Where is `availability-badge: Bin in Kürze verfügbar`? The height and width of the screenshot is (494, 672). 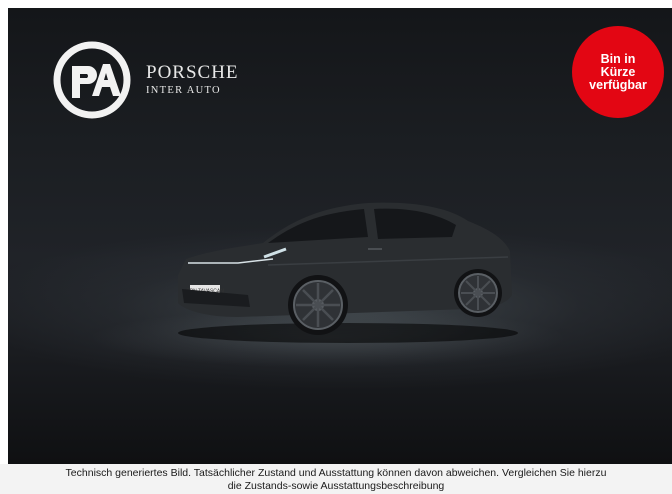 availability-badge: Bin in Kürze verfügbar is located at coordinates (618, 72).